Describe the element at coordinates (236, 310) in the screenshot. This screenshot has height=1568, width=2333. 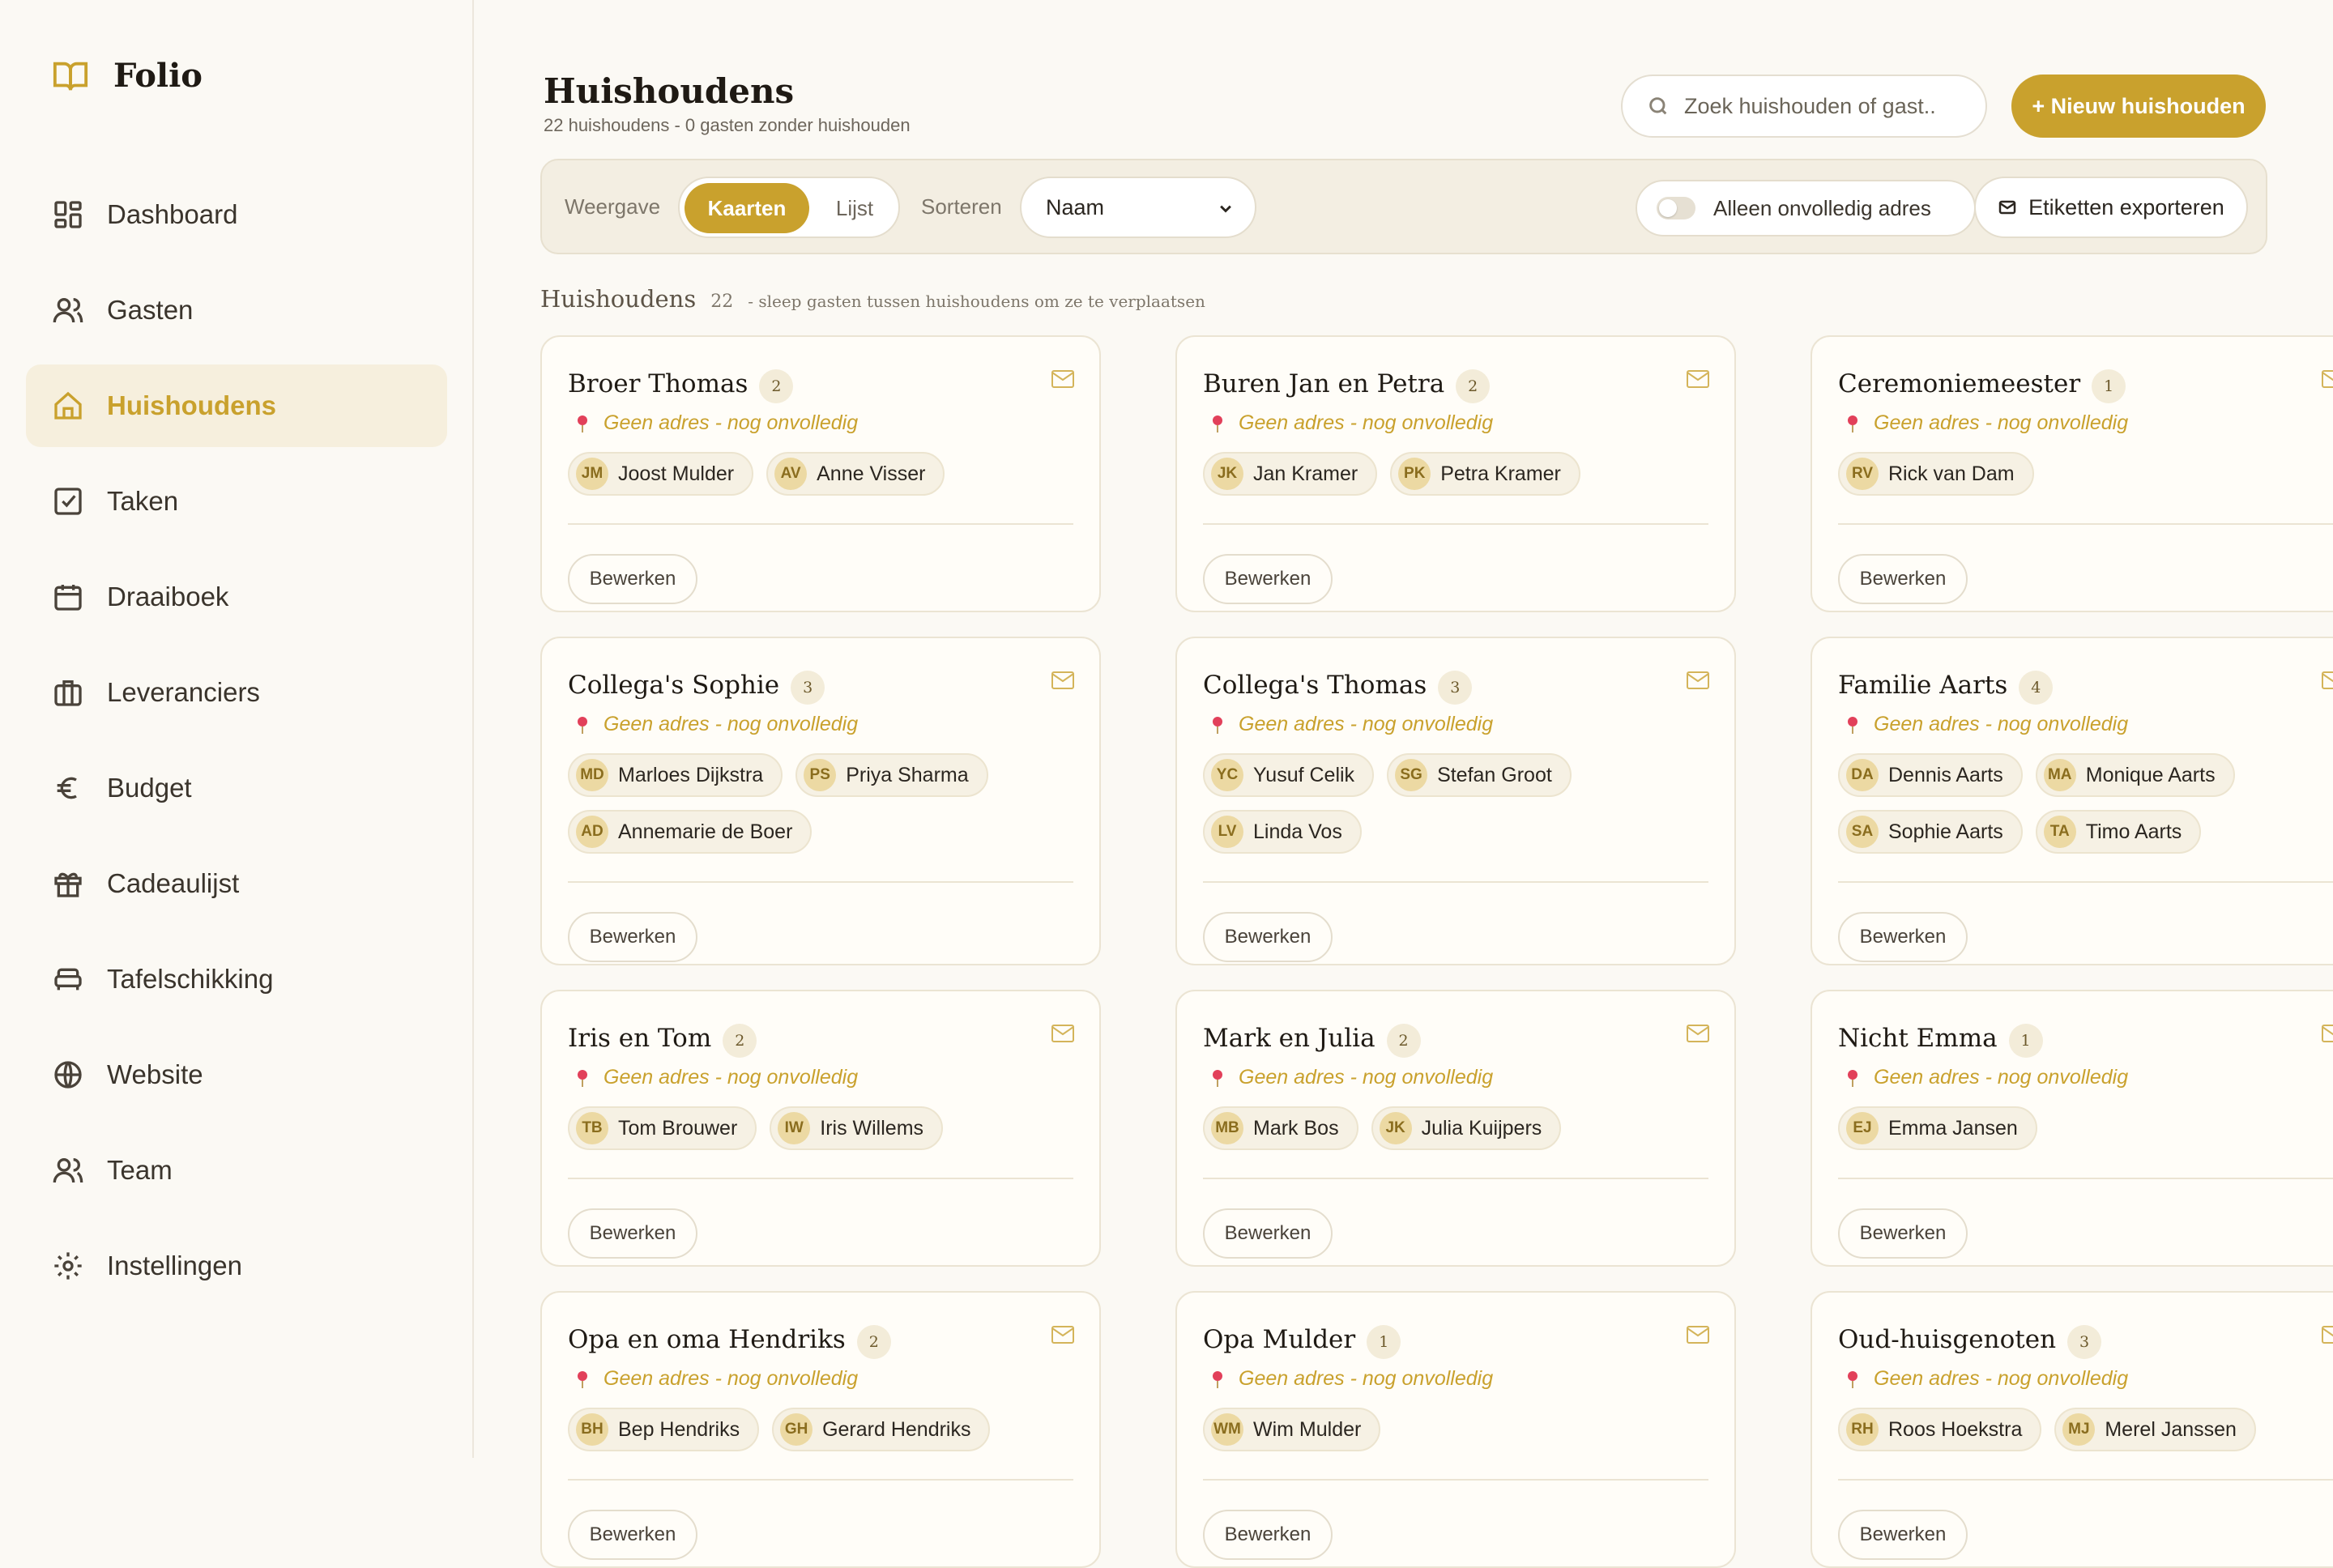
I see `sidebar-item-gasten: Gasten` at that location.